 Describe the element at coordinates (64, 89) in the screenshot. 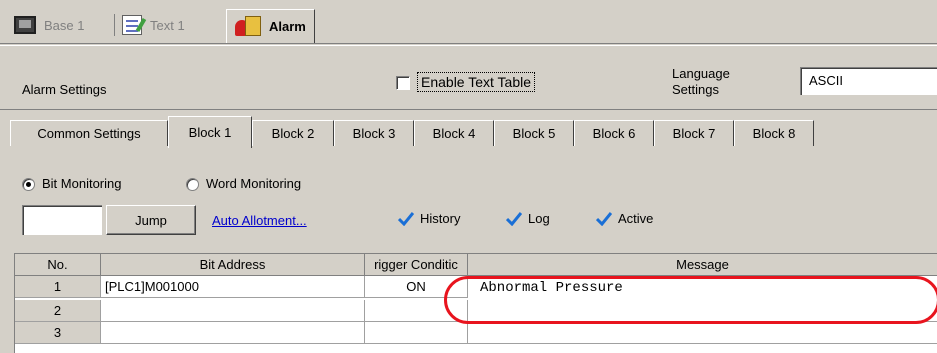

I see `alarm-settings-title: Alarm Settings` at that location.